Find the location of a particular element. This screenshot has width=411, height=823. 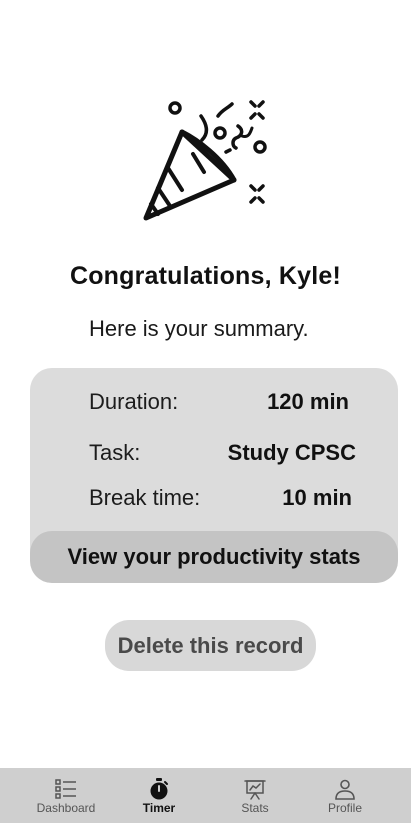

summary-subtitle: Here is your summary. is located at coordinates (199, 328).